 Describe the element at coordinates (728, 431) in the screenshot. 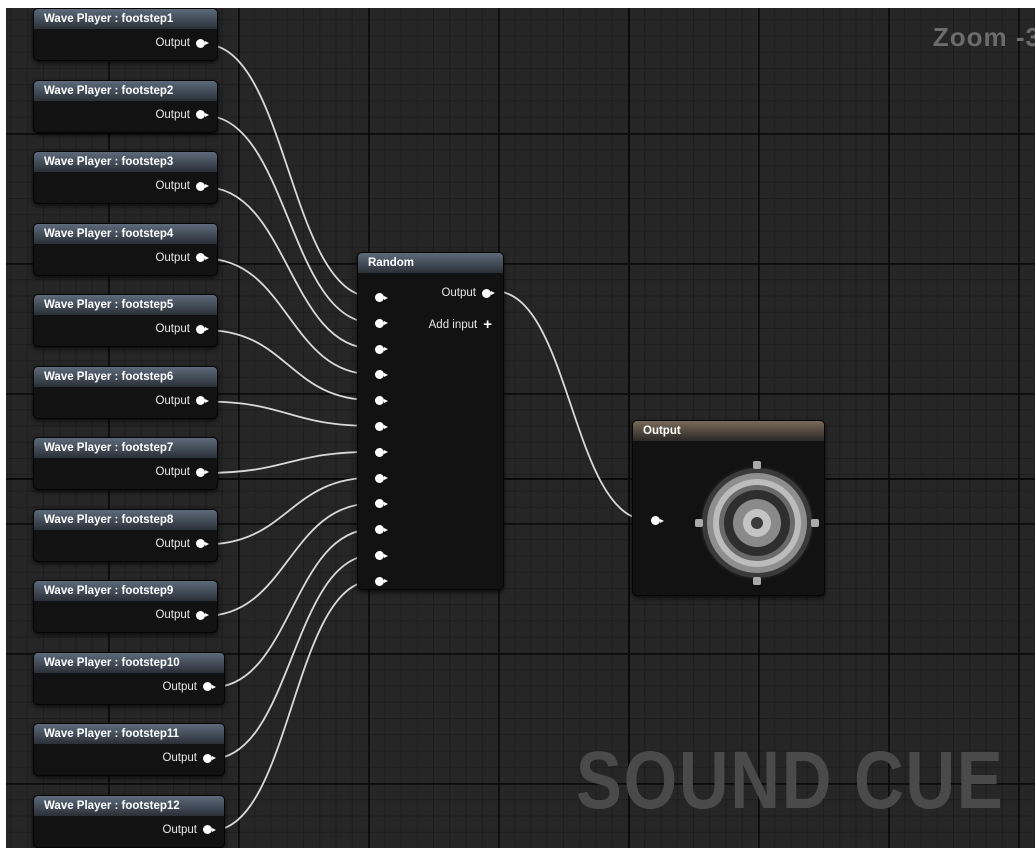

I see `output-node-title: Output` at that location.